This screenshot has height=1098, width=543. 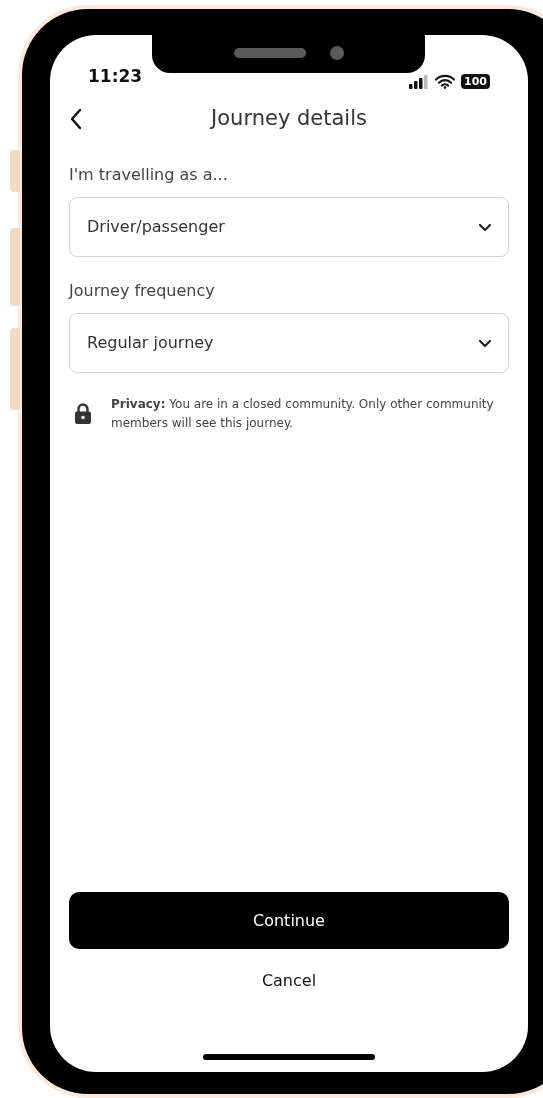 What do you see at coordinates (475, 81) in the screenshot?
I see `battery-indicator: 100` at bounding box center [475, 81].